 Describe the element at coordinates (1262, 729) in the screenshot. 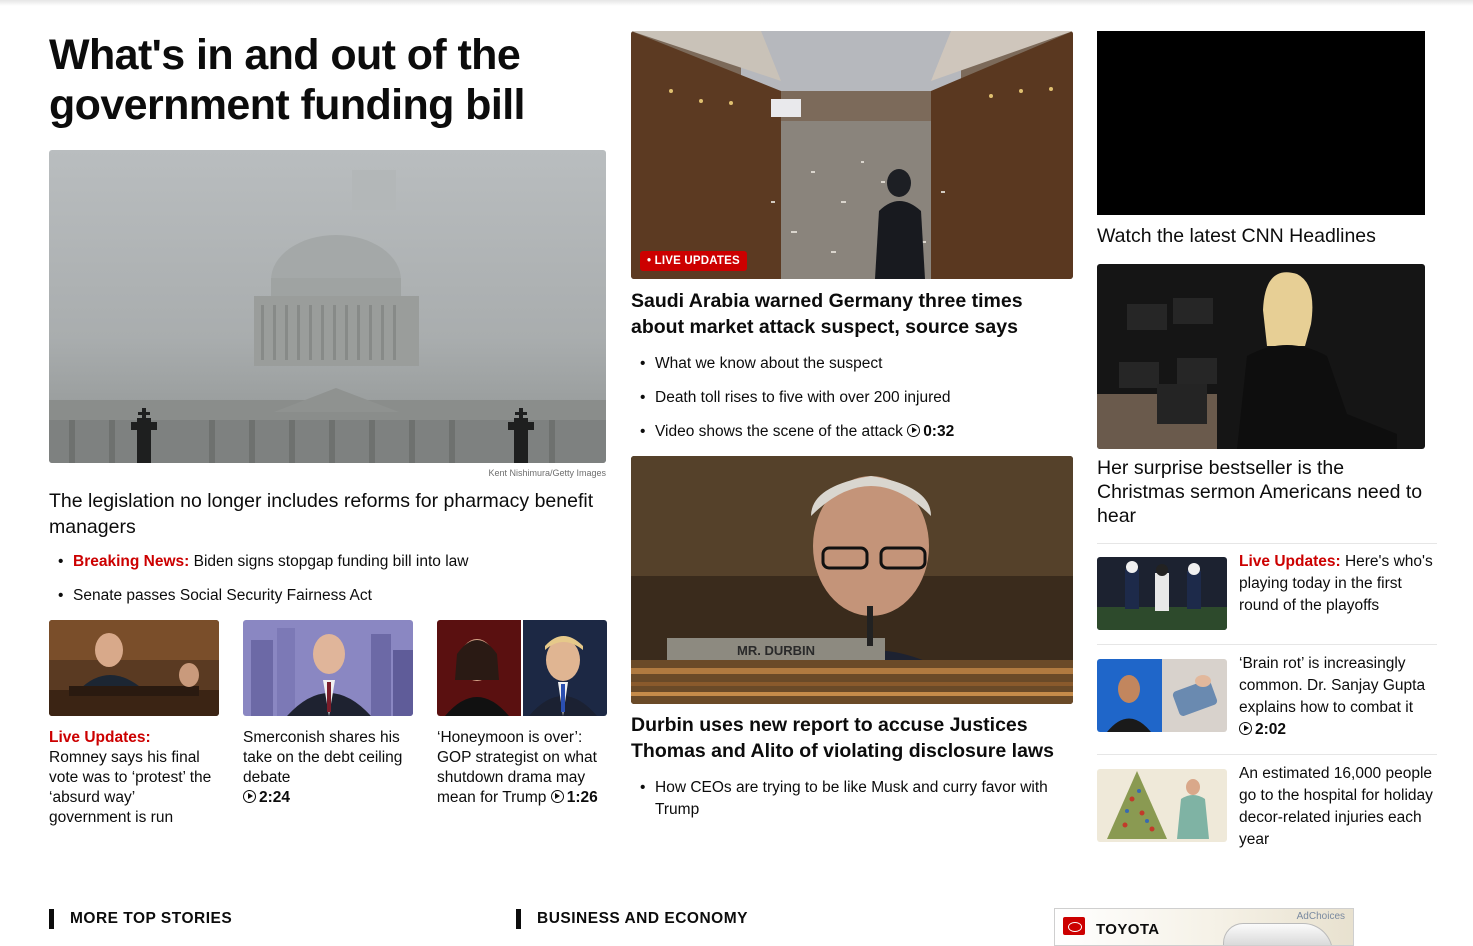

I see `video-duration: 2:02` at that location.